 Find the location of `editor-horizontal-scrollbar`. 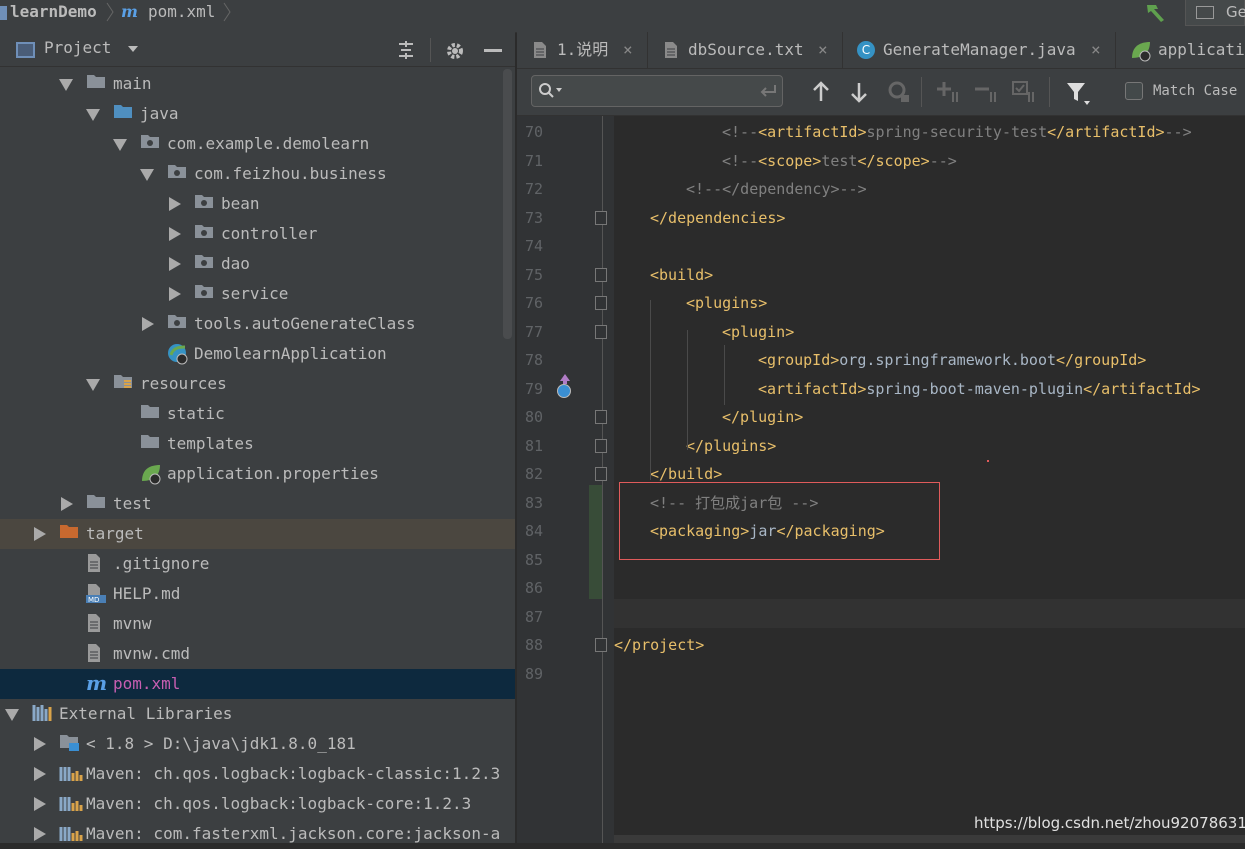

editor-horizontal-scrollbar is located at coordinates (929, 839).